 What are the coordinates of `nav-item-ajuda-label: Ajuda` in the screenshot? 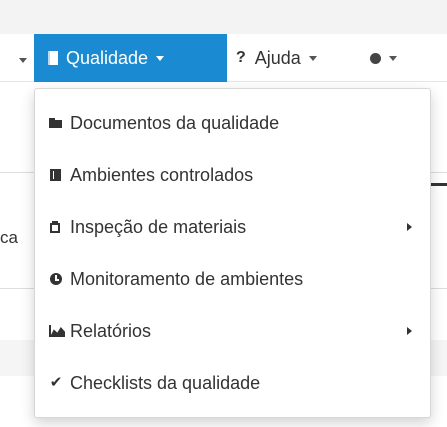 It's located at (277, 57).